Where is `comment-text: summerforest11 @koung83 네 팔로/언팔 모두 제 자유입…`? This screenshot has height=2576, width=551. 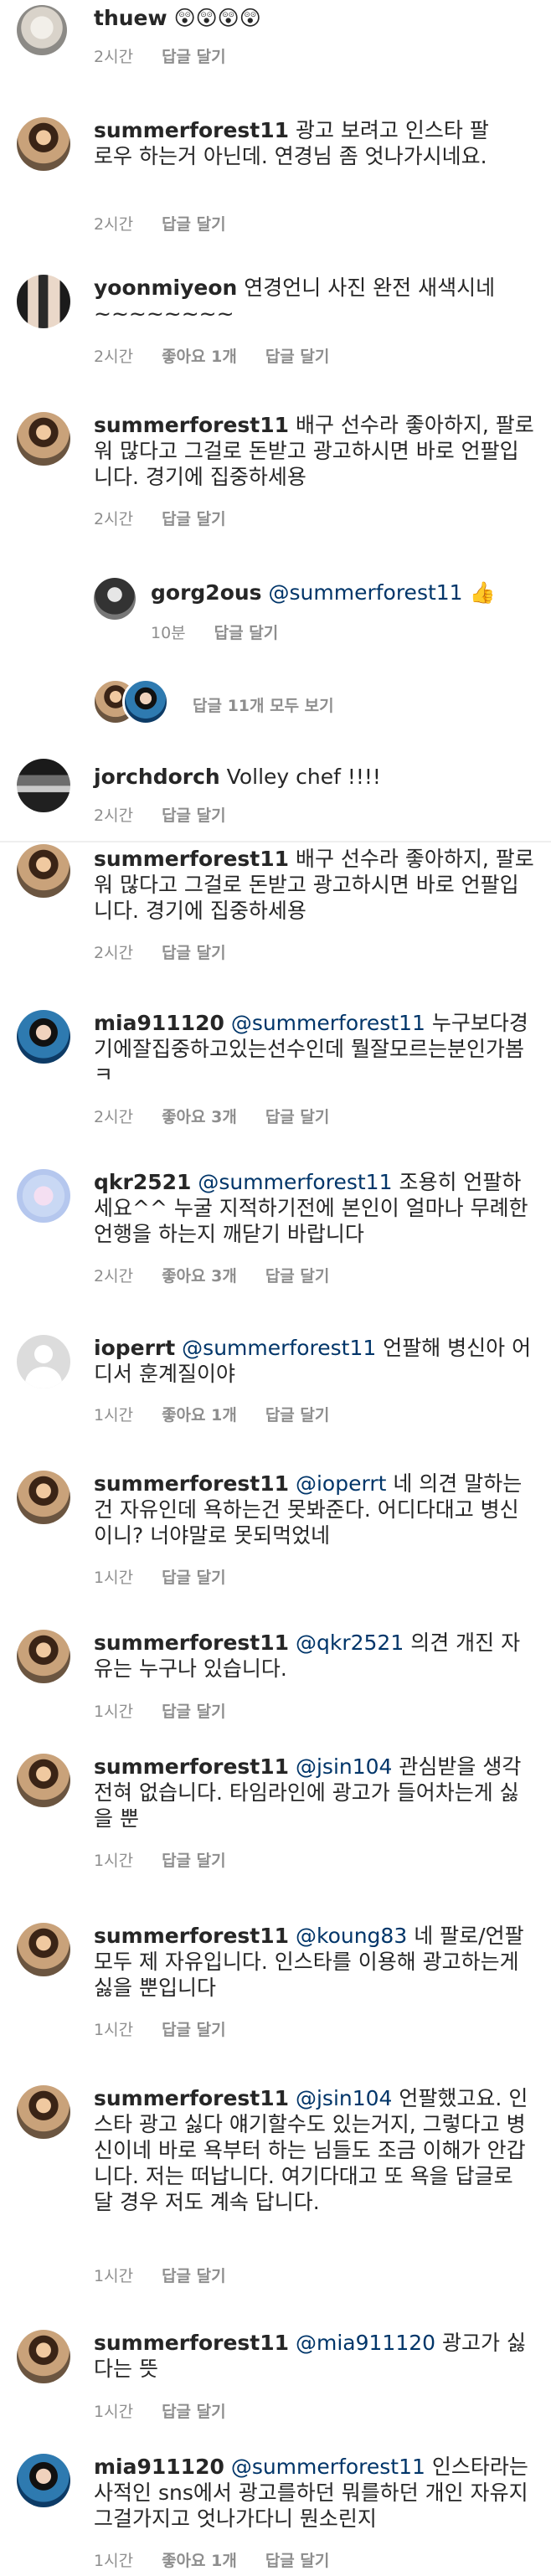 comment-text: summerforest11 @koung83 네 팔로/언팔 모두 제 자유입… is located at coordinates (311, 1962).